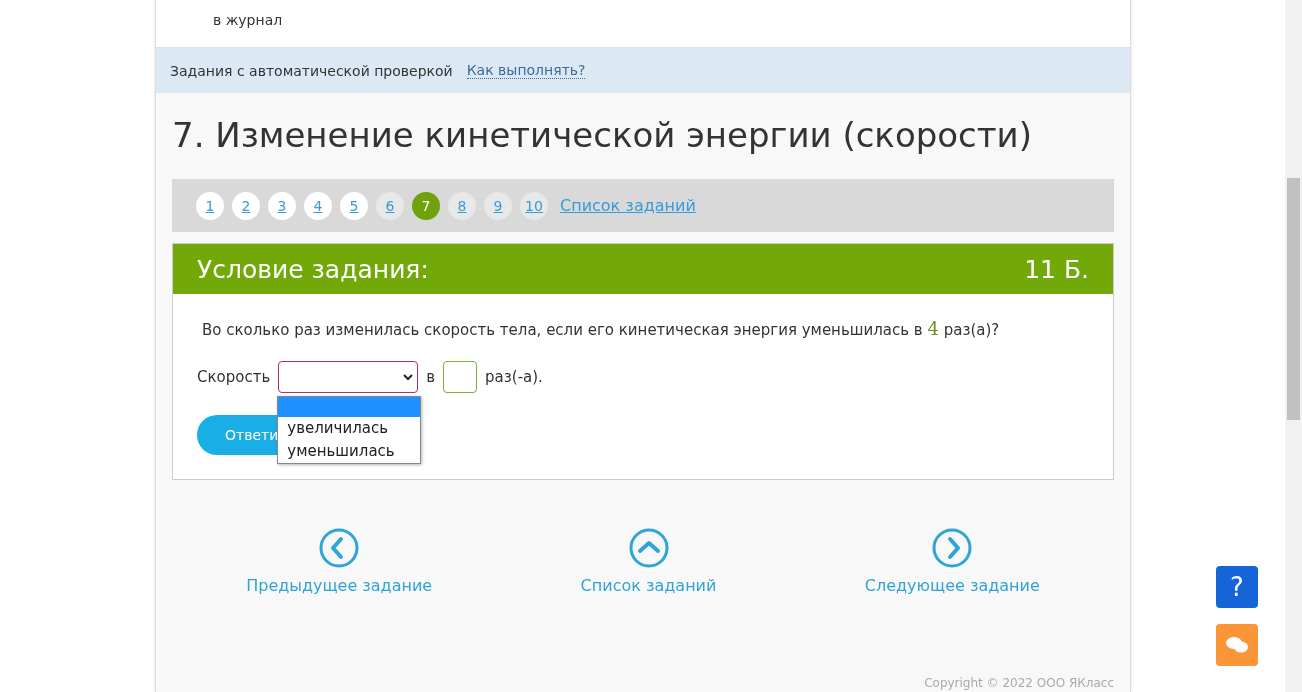 The image size is (1302, 692). What do you see at coordinates (602, 135) in the screenshot?
I see `task-title: 7. Изменение кинетической энергии (скорости)` at bounding box center [602, 135].